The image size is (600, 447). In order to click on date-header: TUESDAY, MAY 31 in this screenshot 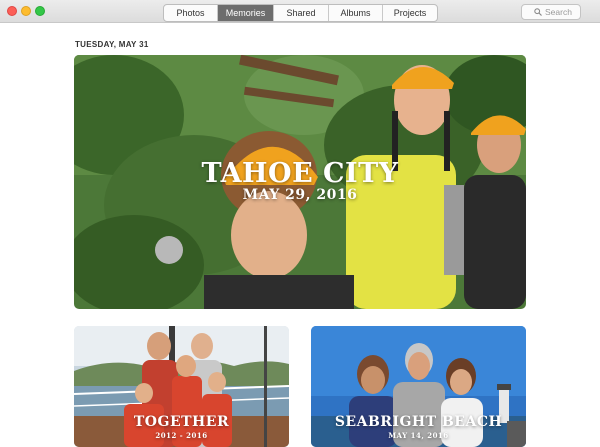, I will do `click(112, 44)`.